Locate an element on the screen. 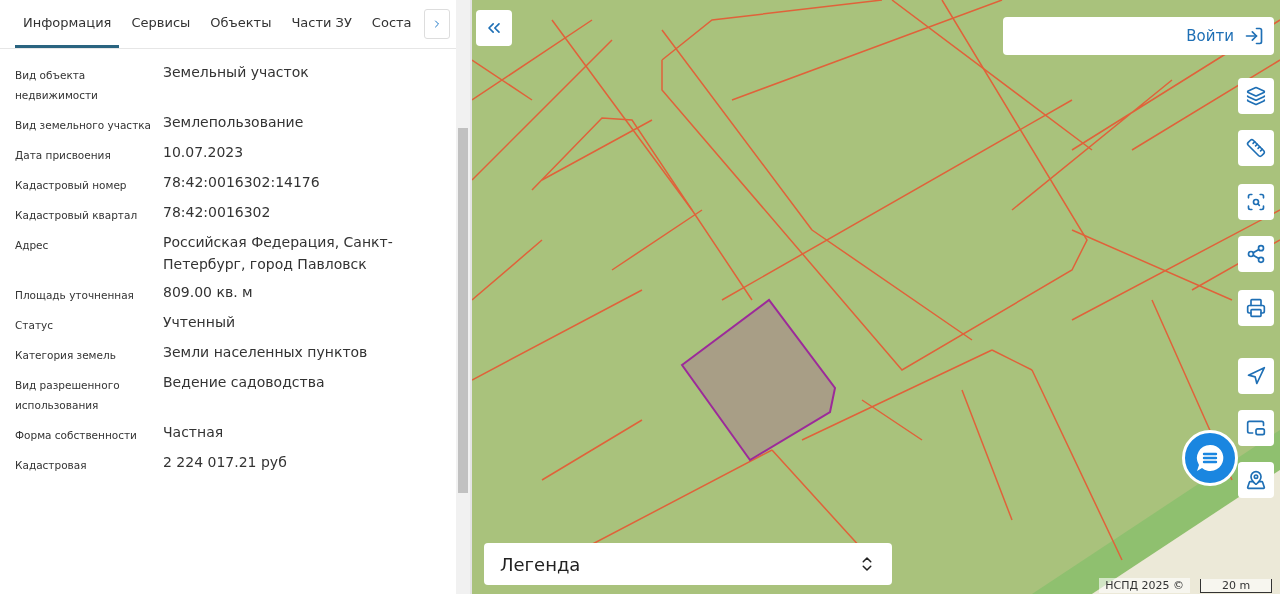 The width and height of the screenshot is (1280, 594). property-value: Землепользование is located at coordinates (234, 122).